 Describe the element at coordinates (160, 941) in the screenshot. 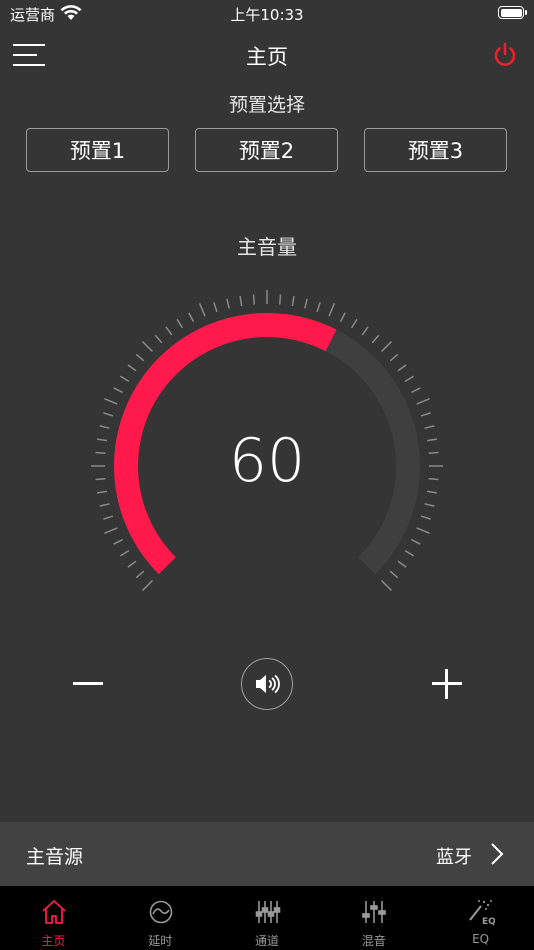

I see `tab-delay-label: 延时` at that location.